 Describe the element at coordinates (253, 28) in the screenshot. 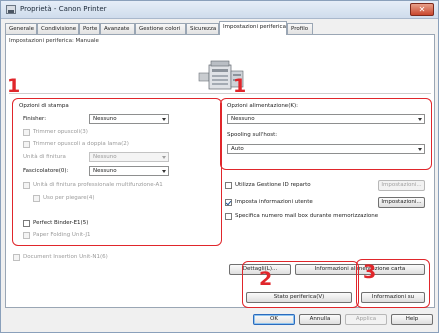

I see `tab-device-settings: Impostazioni periferica` at that location.